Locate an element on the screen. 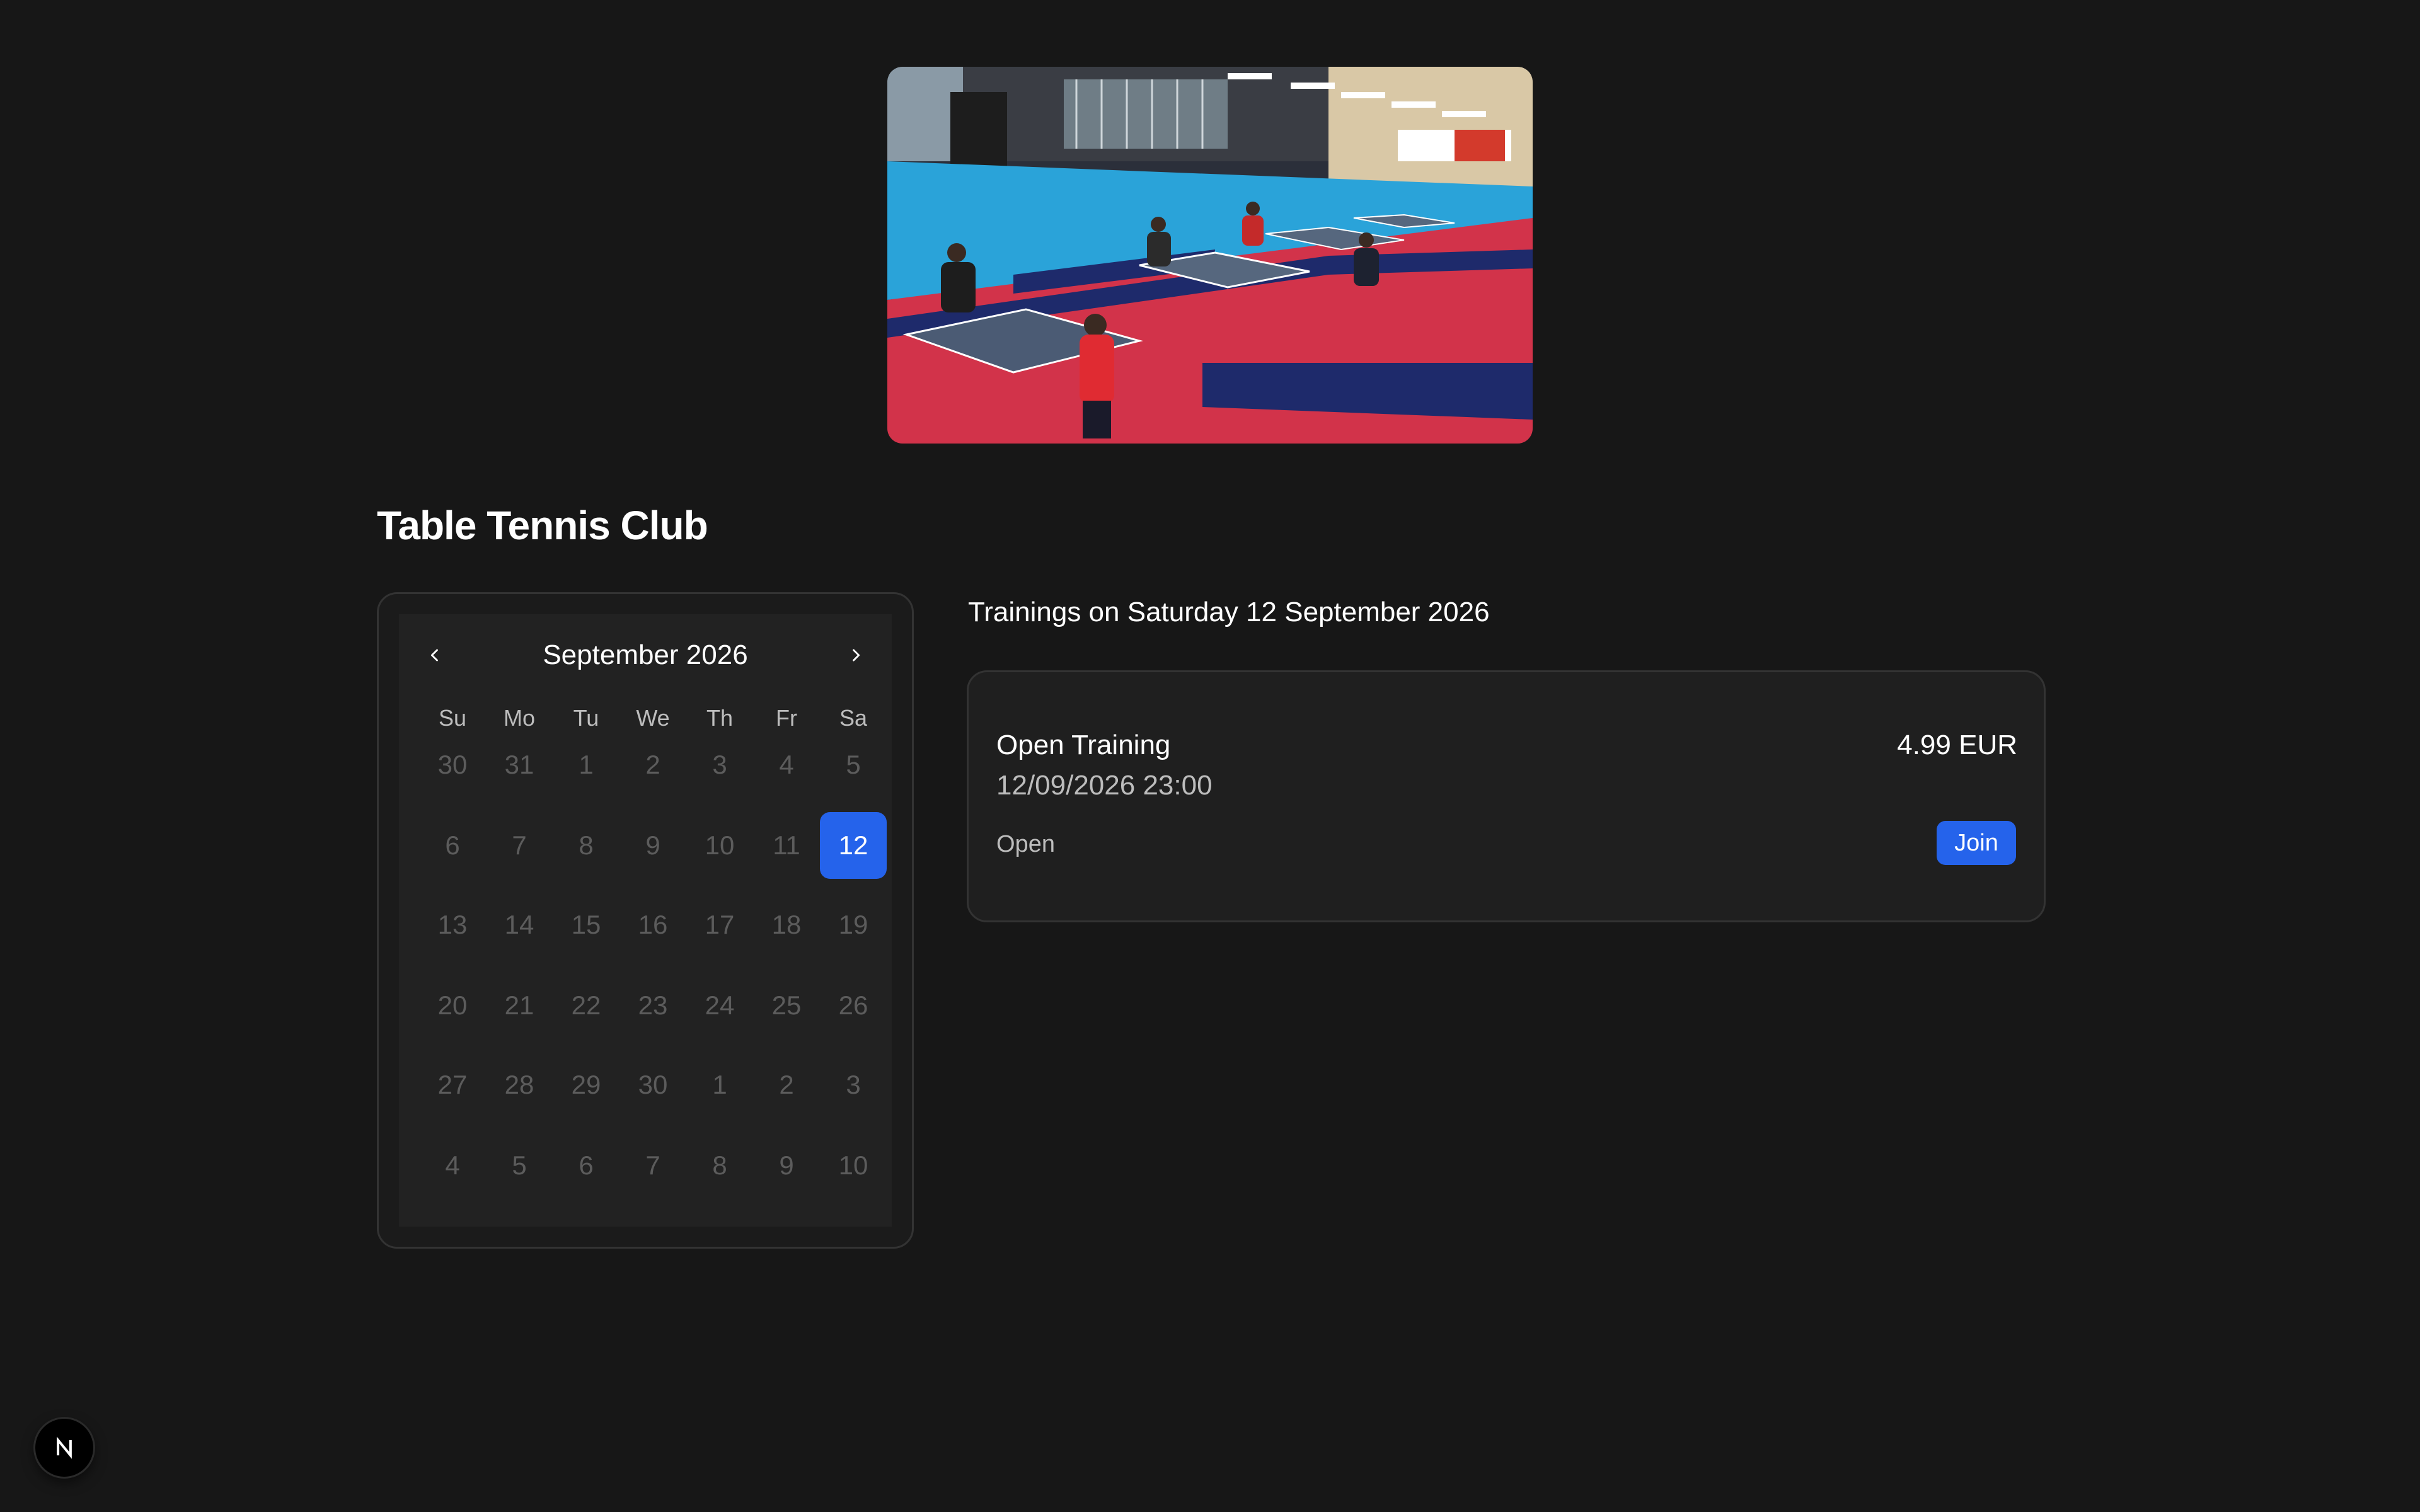 This screenshot has height=1512, width=2420. calendar-header: September 2026 is located at coordinates (646, 655).